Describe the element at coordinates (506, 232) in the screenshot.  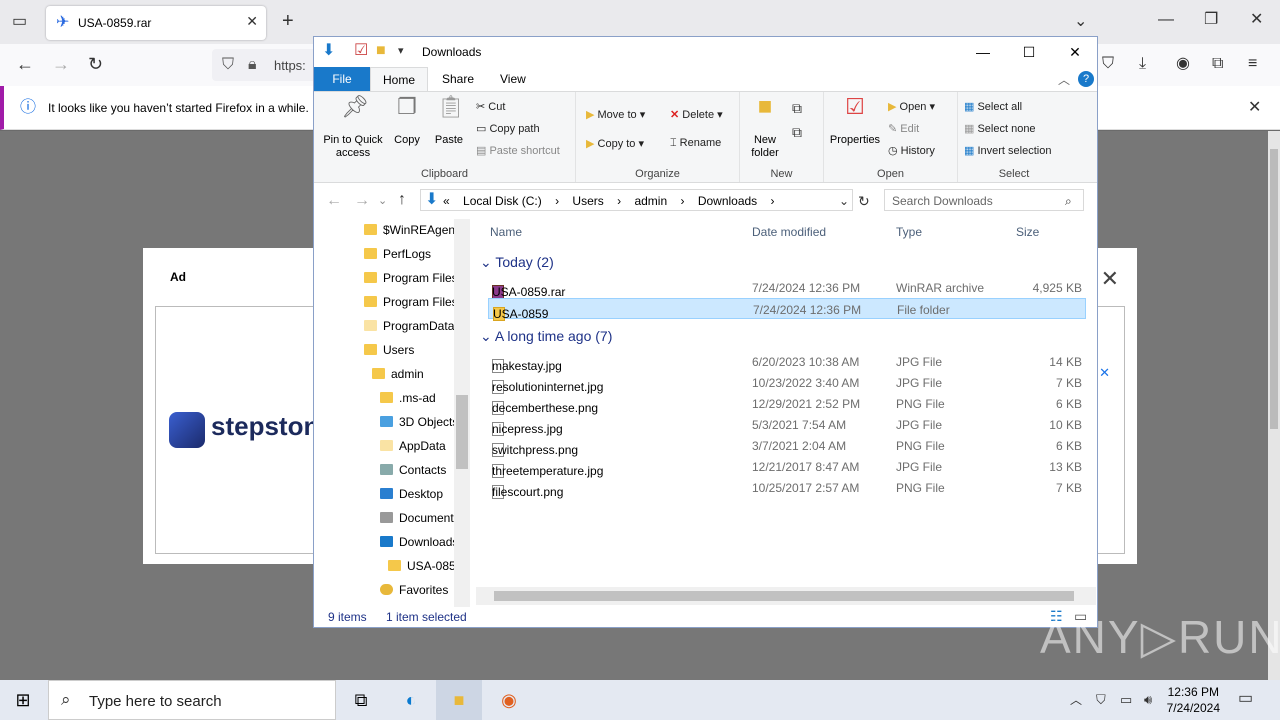
I see `column-name: Name` at that location.